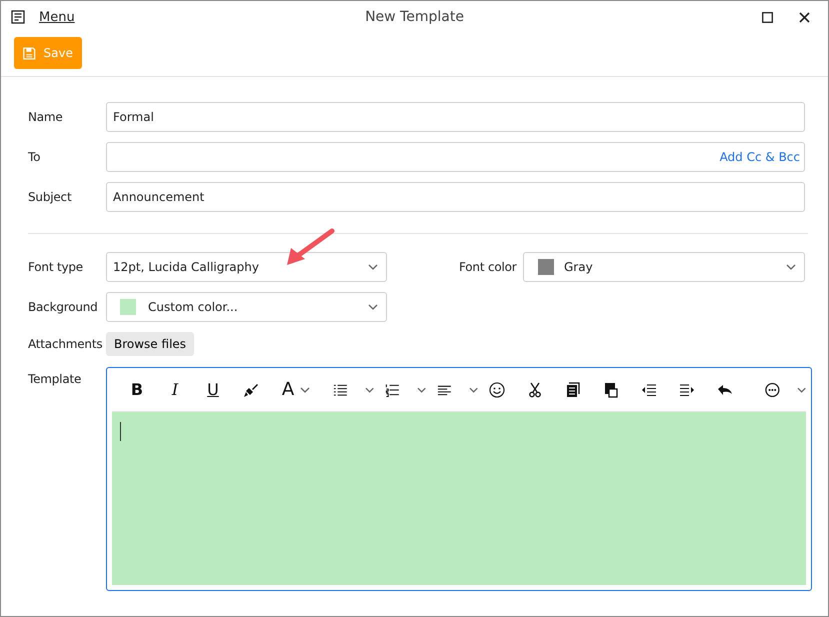 The height and width of the screenshot is (617, 829). What do you see at coordinates (150, 344) in the screenshot?
I see `browse-files-button: Browse files` at bounding box center [150, 344].